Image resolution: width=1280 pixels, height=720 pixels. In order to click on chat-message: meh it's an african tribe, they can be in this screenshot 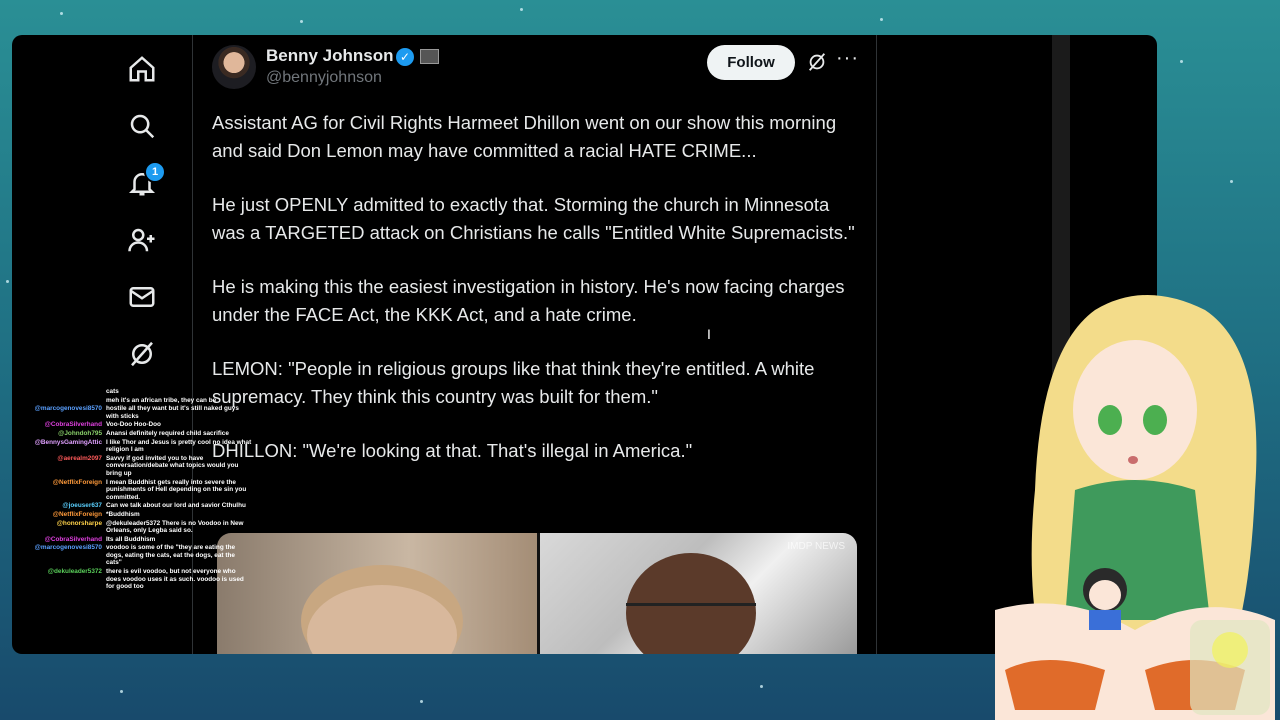, I will do `click(137, 401)`.